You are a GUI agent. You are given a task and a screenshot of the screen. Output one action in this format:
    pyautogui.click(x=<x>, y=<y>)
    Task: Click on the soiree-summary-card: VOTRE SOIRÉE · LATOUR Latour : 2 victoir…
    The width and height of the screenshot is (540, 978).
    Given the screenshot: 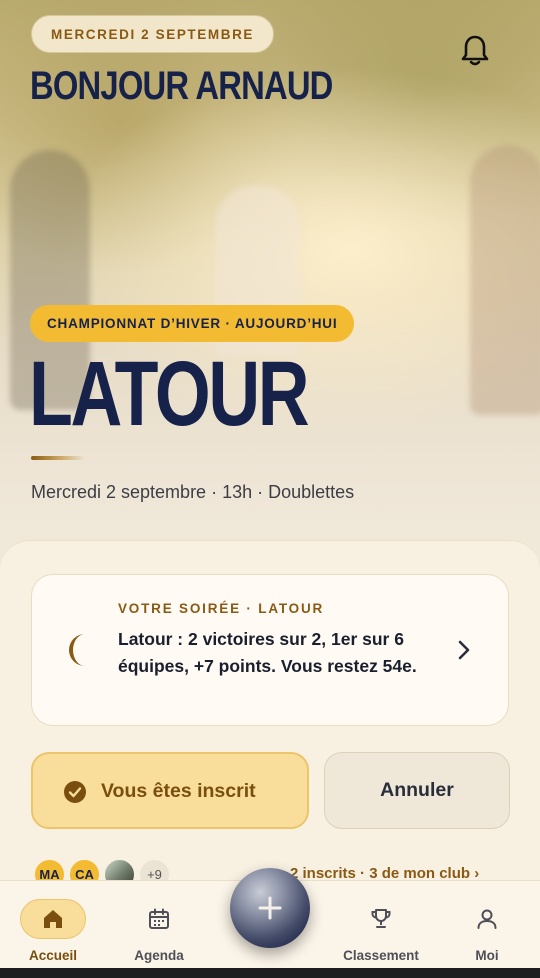 What is the action you would take?
    pyautogui.click(x=270, y=650)
    